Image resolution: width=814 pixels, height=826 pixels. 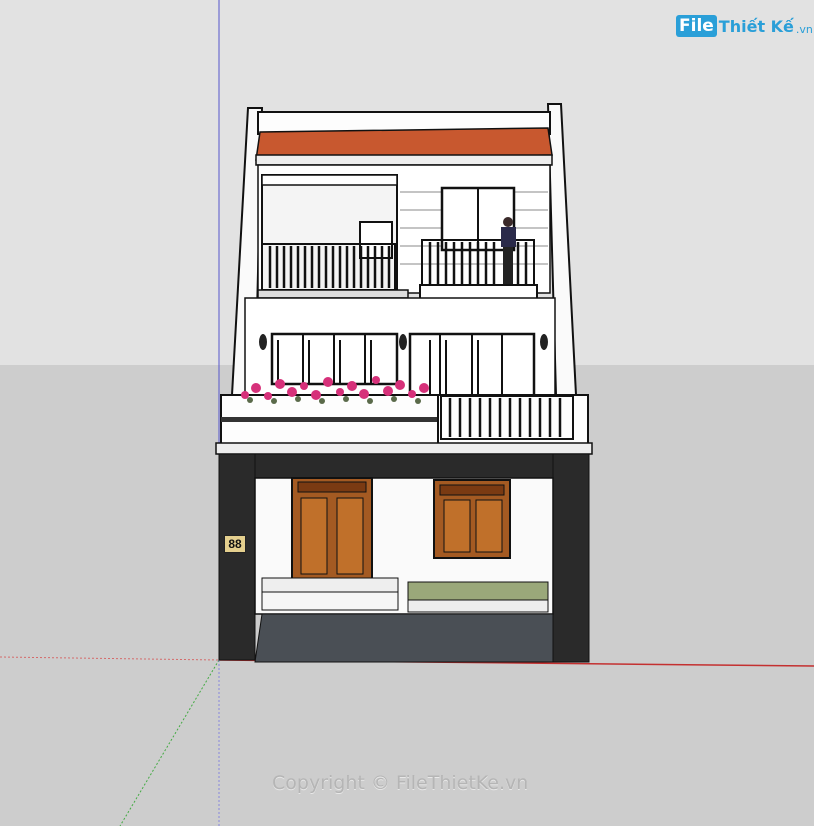 I want to click on roof-eave, so click(x=404, y=160).